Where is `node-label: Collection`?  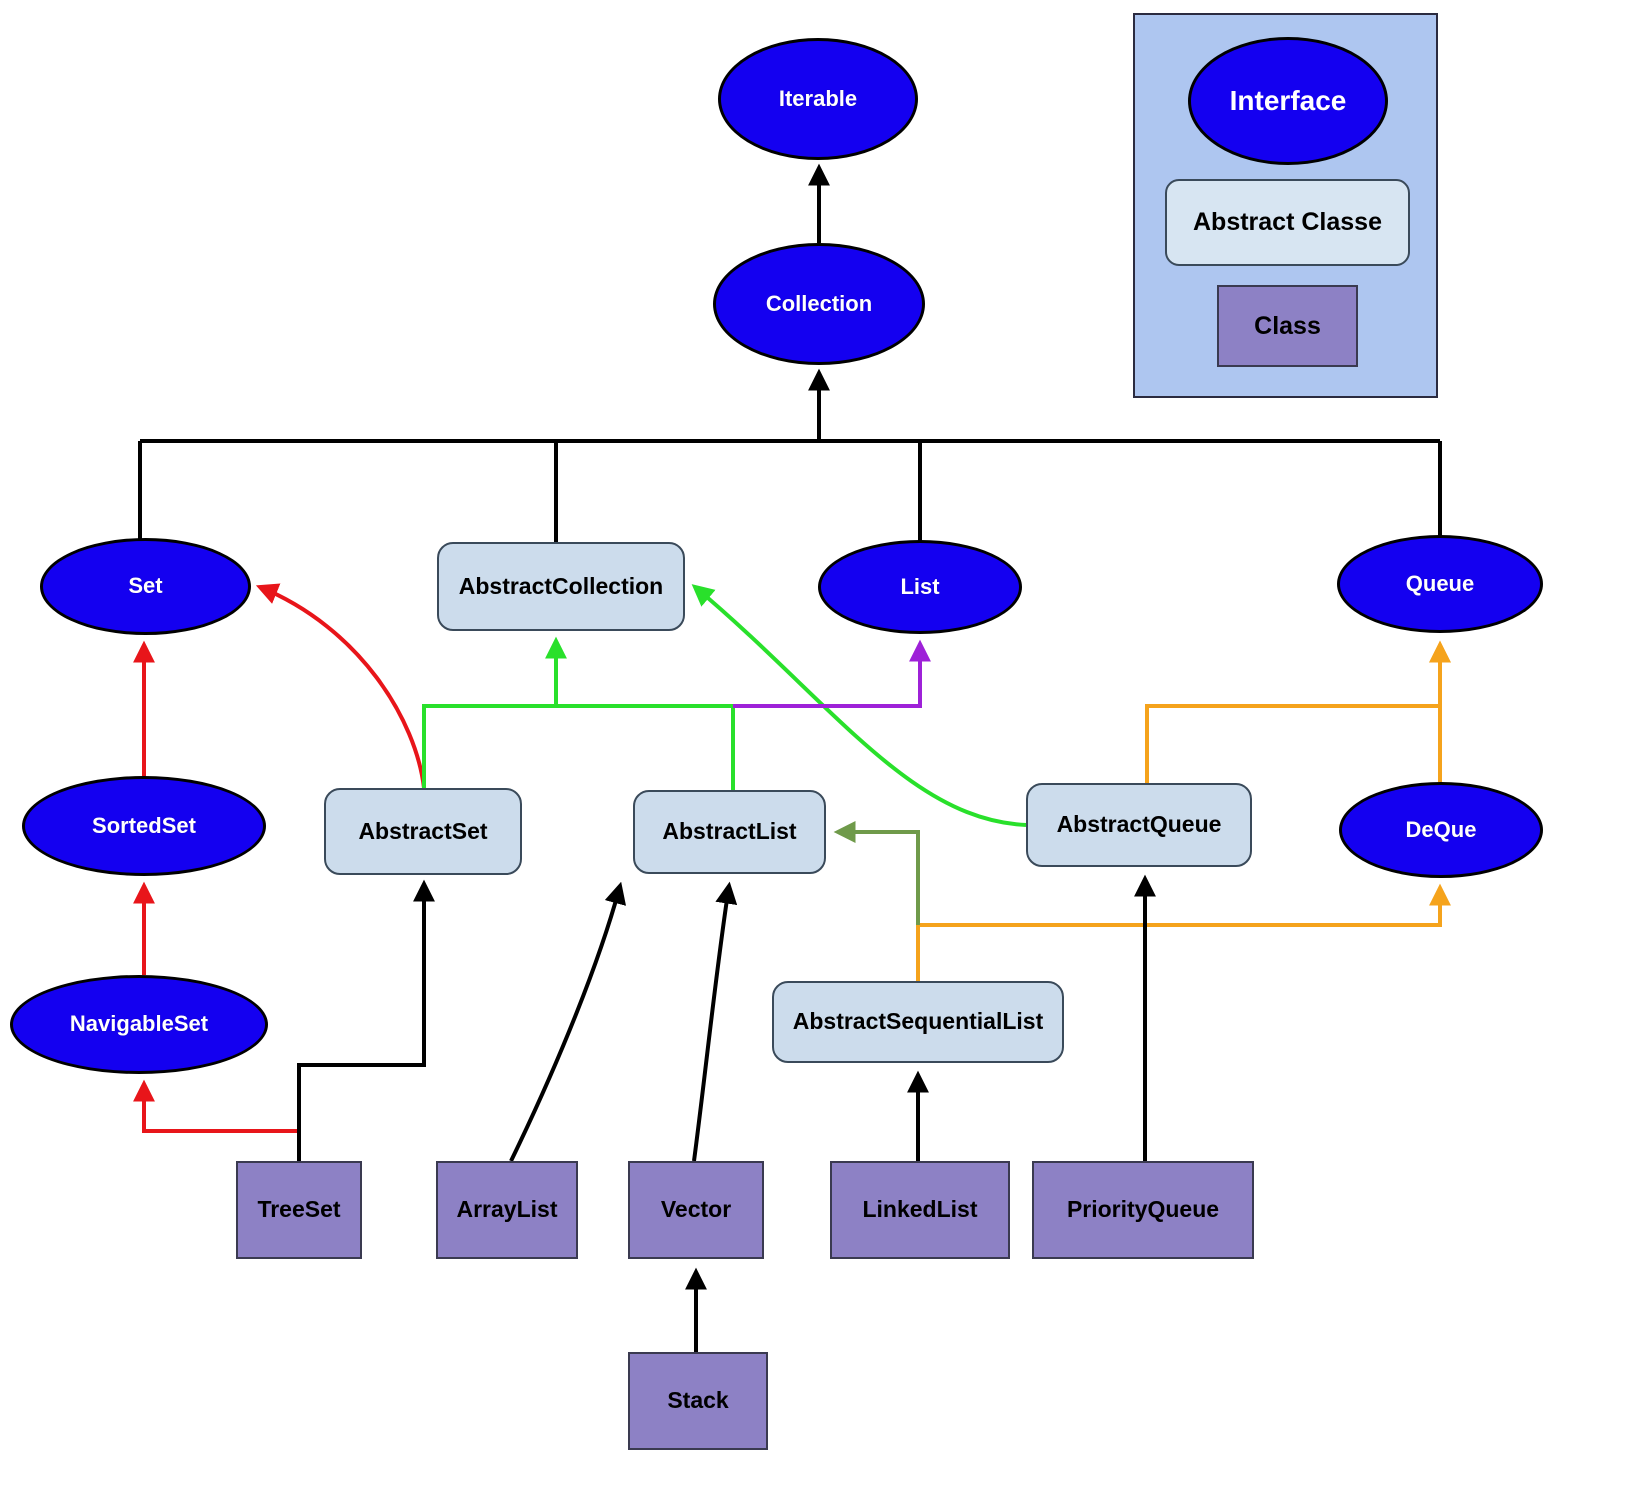
node-label: Collection is located at coordinates (819, 303).